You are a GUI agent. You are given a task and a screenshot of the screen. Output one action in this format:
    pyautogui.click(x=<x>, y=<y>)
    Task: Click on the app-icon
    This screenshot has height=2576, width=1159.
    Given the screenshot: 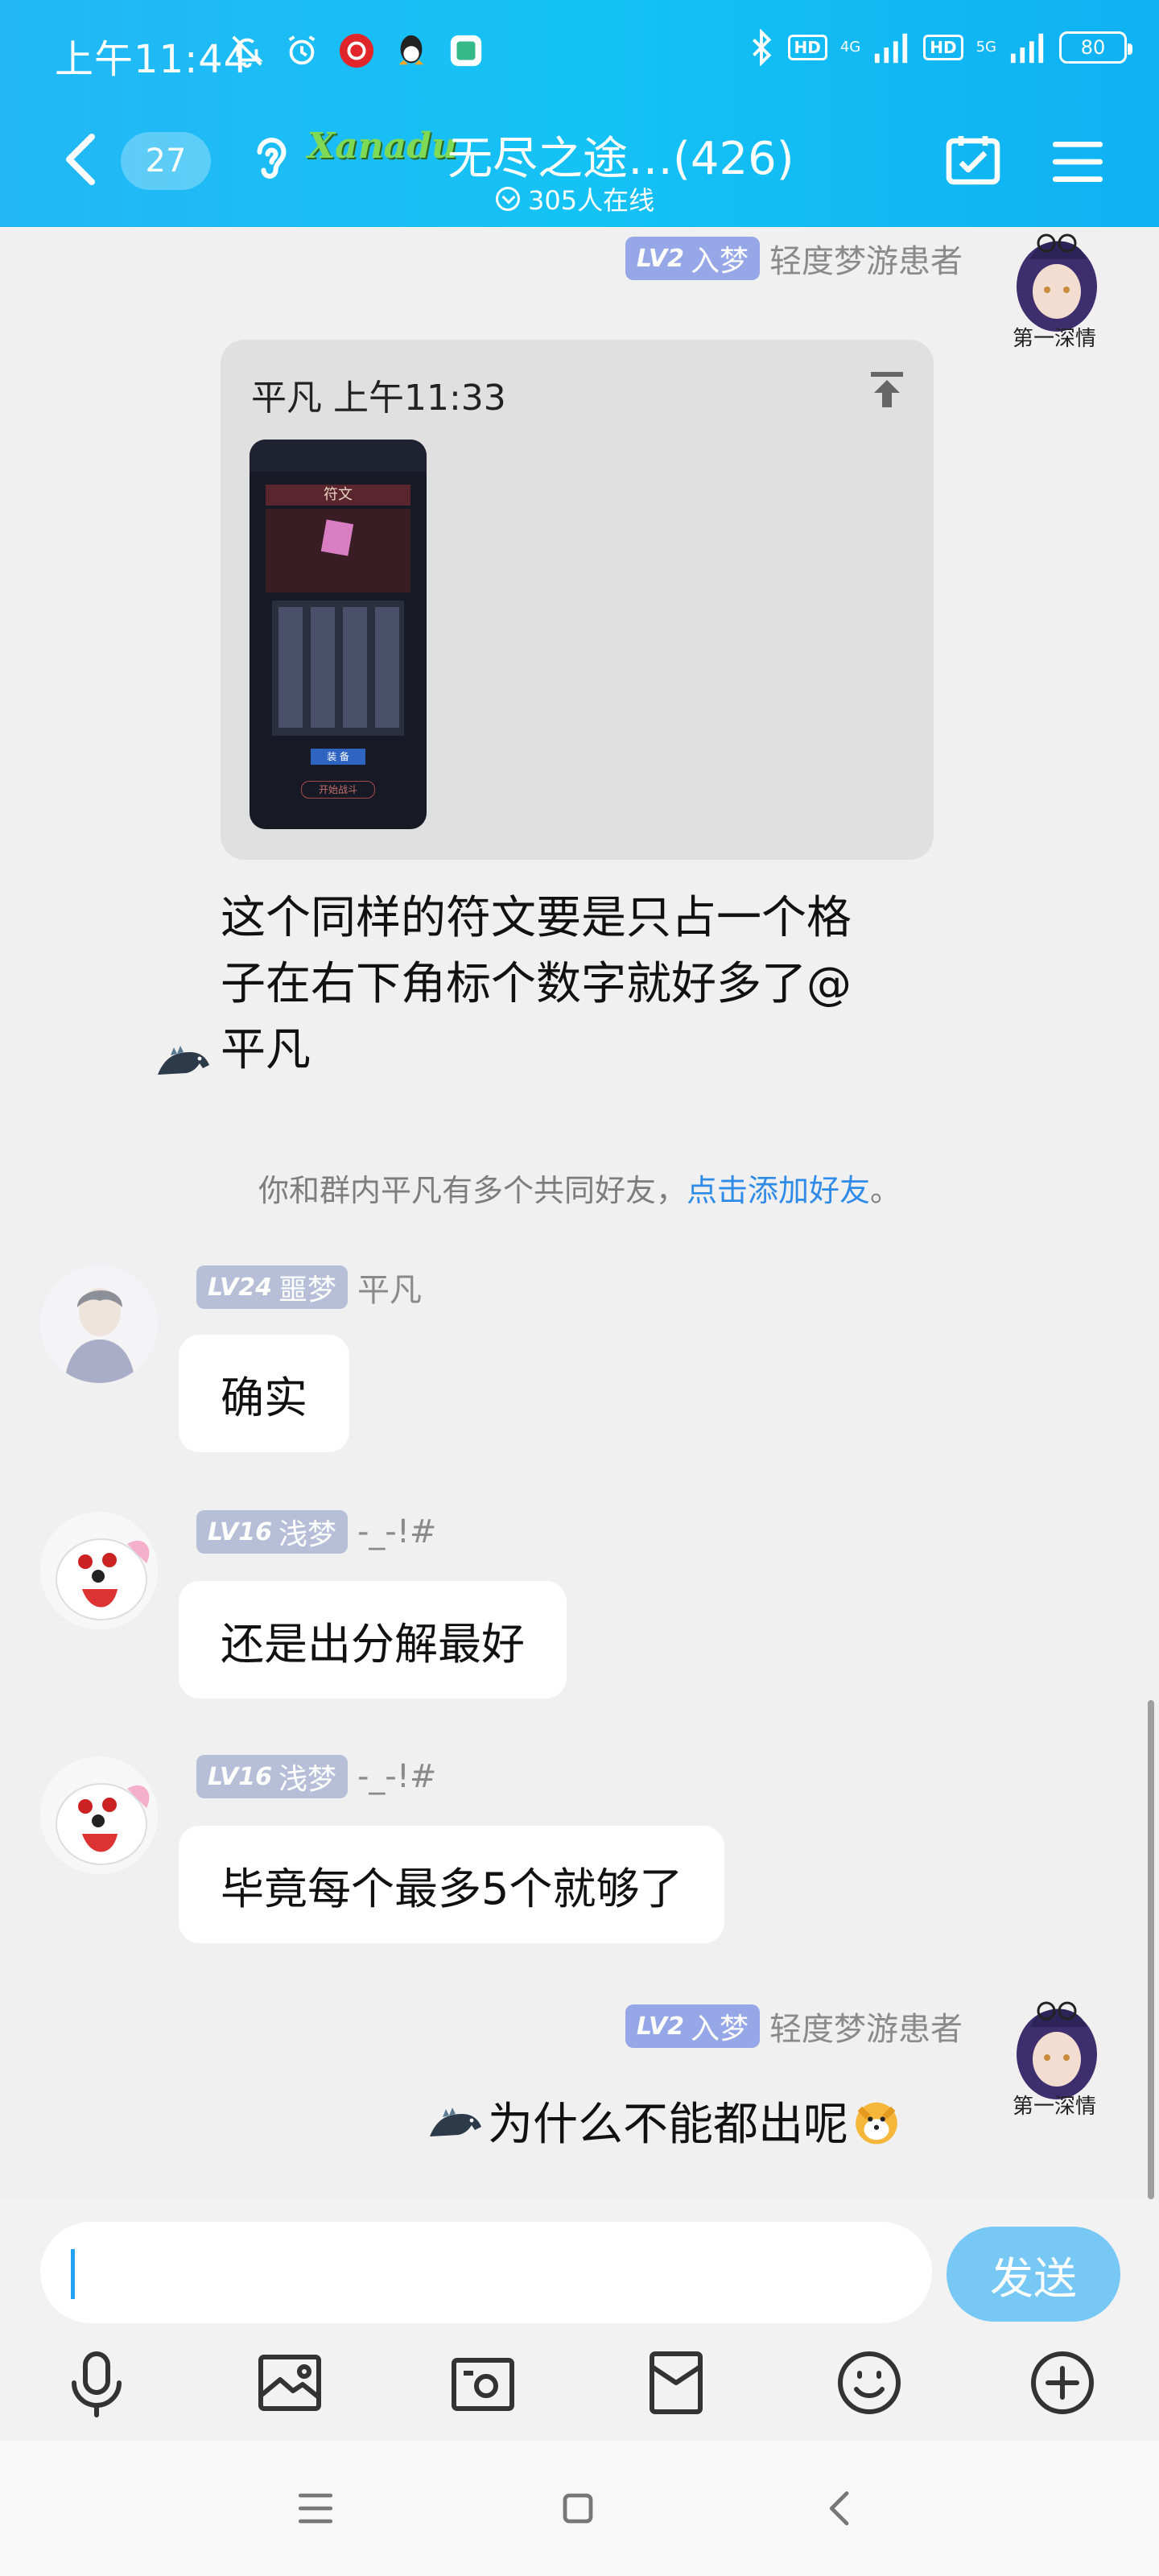 What is the action you would take?
    pyautogui.click(x=466, y=50)
    